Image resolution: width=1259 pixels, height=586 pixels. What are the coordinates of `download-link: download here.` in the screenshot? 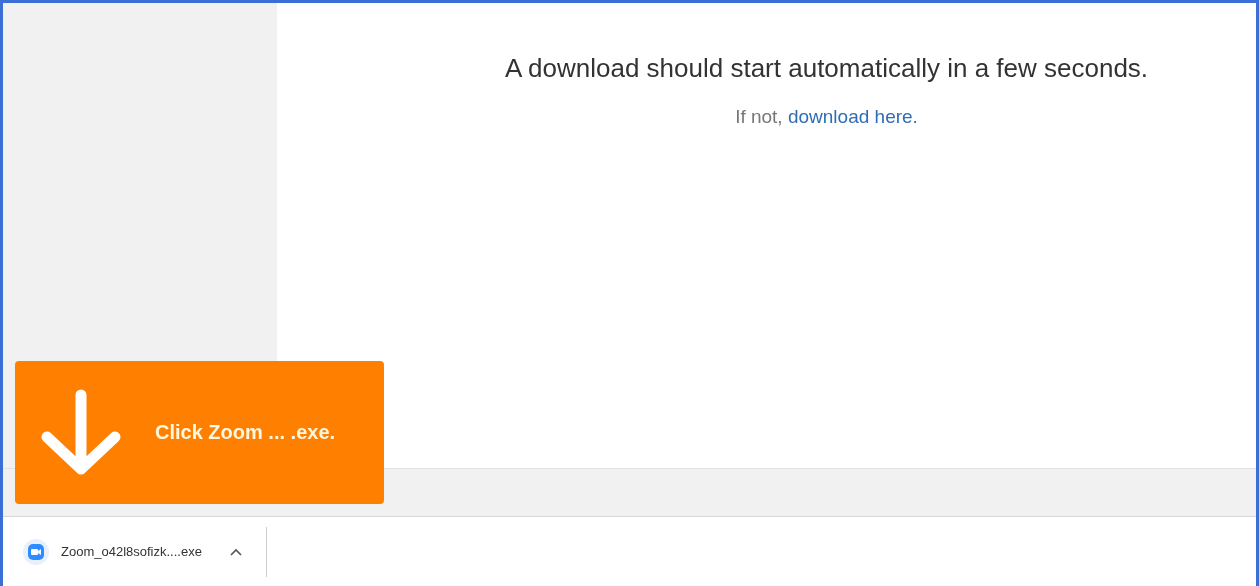 It's located at (852, 116).